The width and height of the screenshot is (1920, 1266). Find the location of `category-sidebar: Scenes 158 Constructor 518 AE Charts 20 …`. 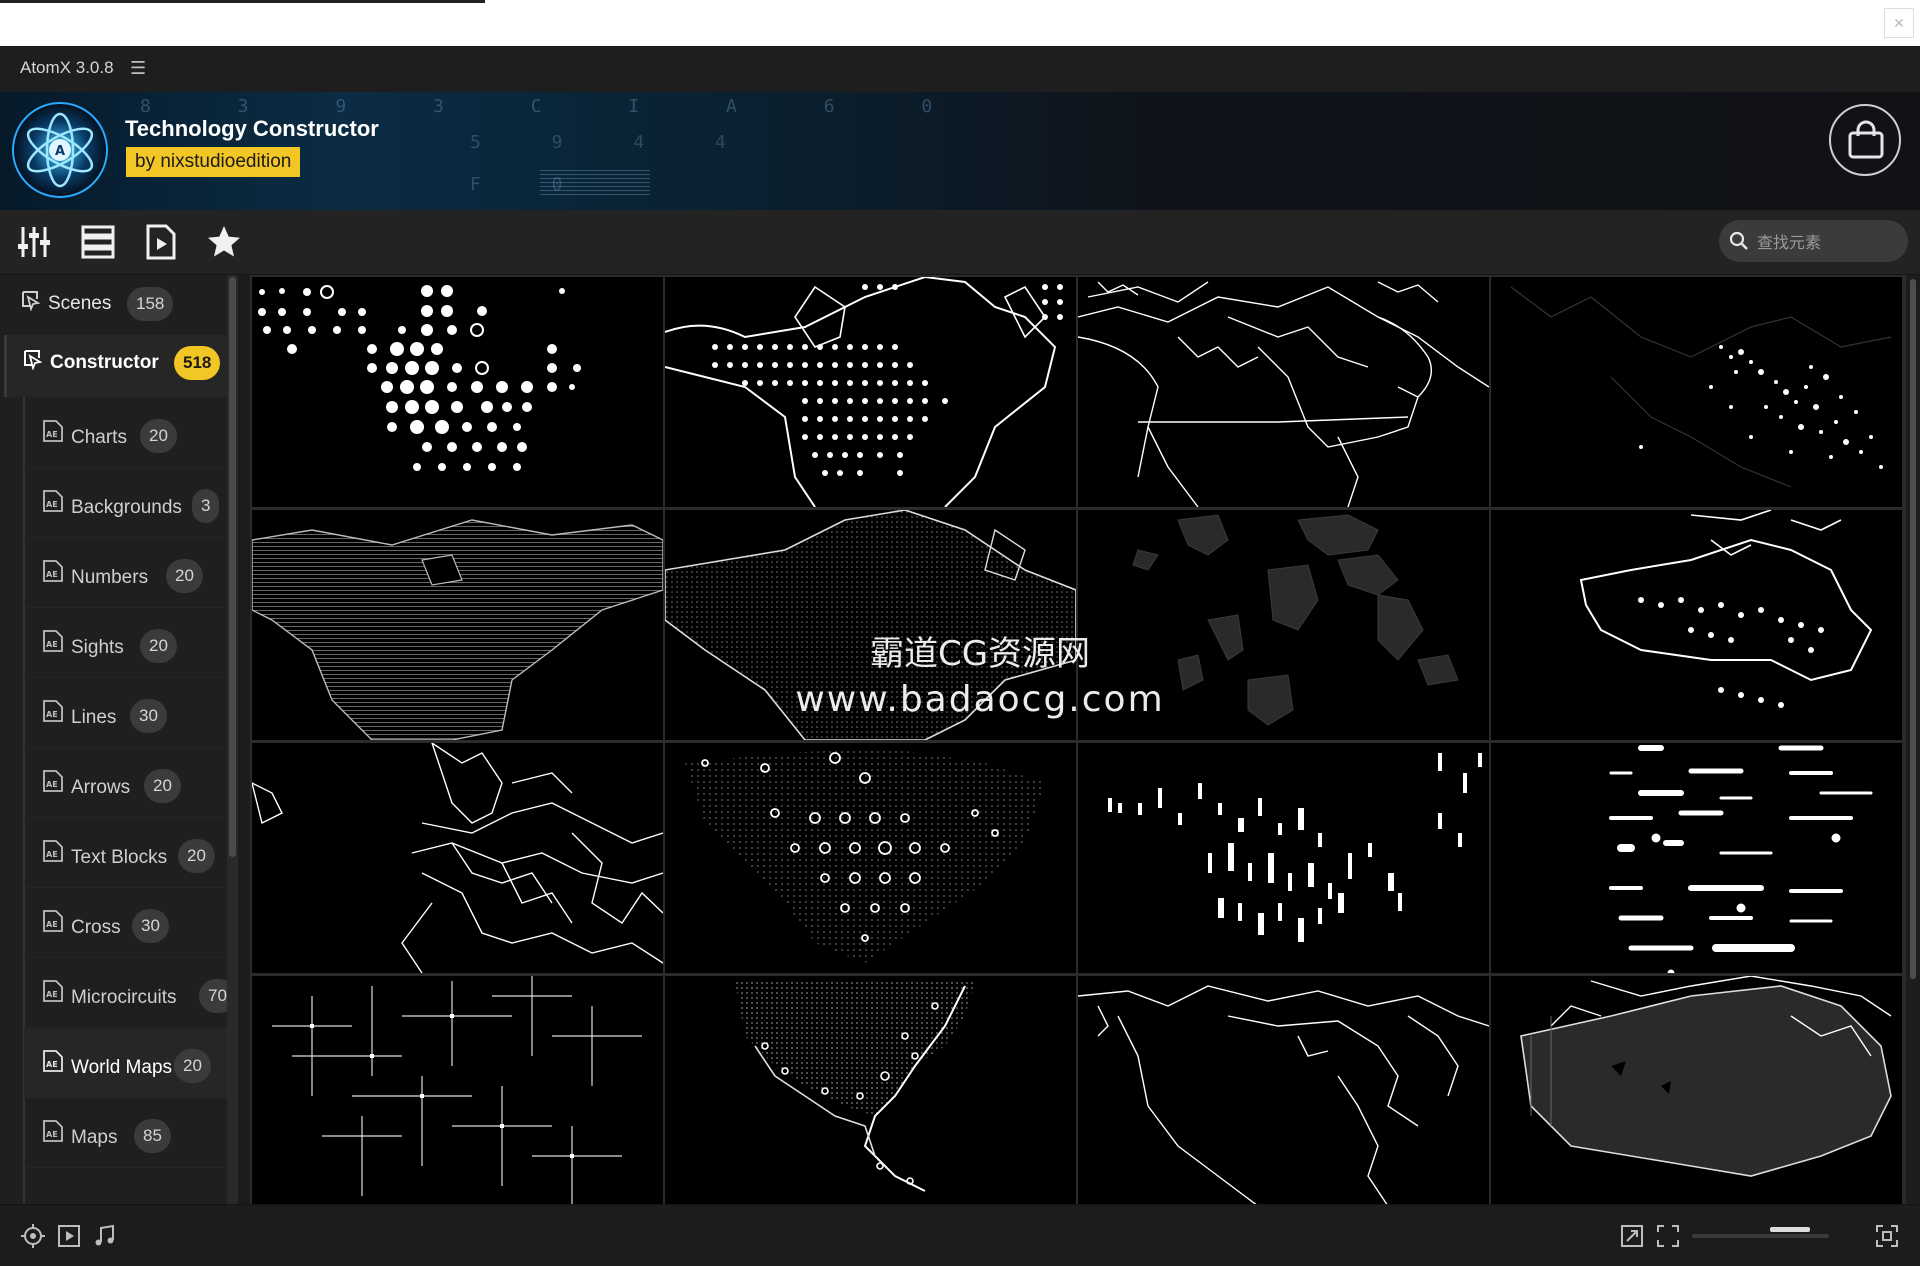

category-sidebar: Scenes 158 Constructor 518 AE Charts 20 … is located at coordinates (119, 739).